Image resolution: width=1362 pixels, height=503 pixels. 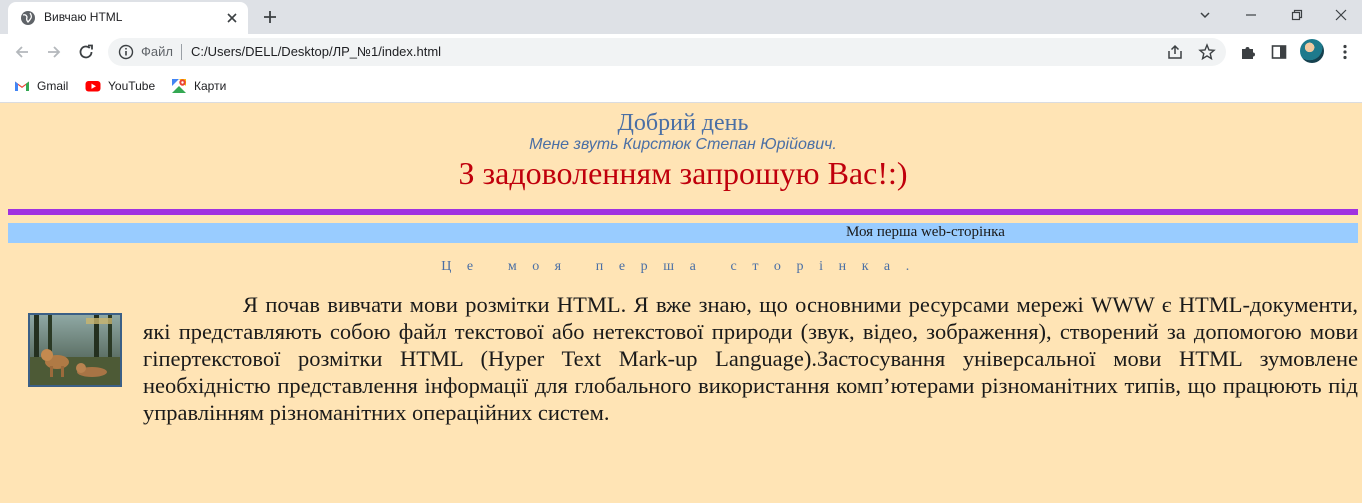 I want to click on share-icon, so click(x=1175, y=52).